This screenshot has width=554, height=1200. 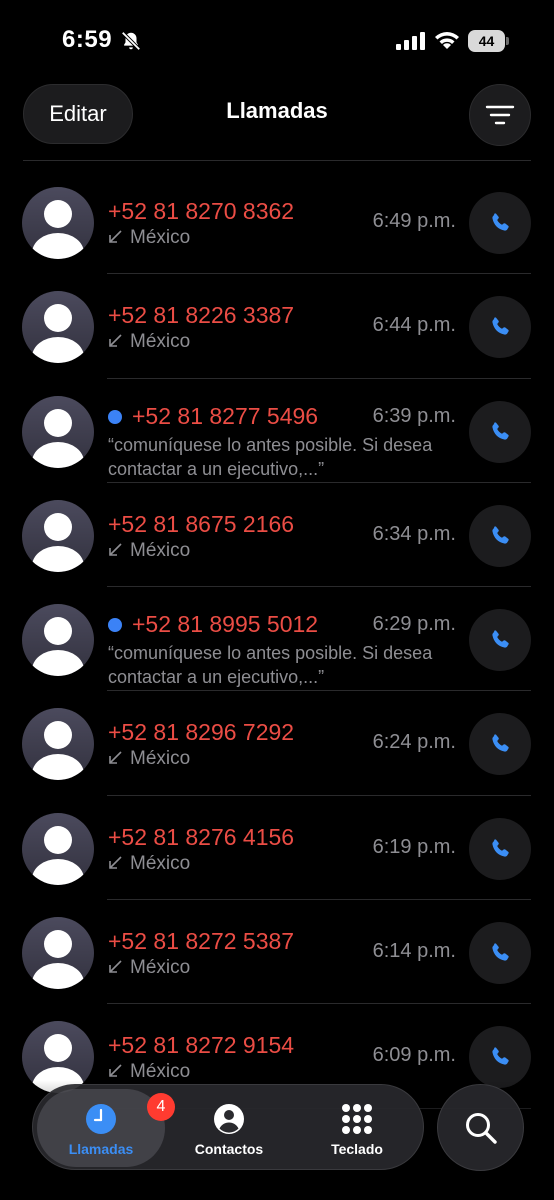 What do you see at coordinates (131, 41) in the screenshot?
I see `bell-slash-icon` at bounding box center [131, 41].